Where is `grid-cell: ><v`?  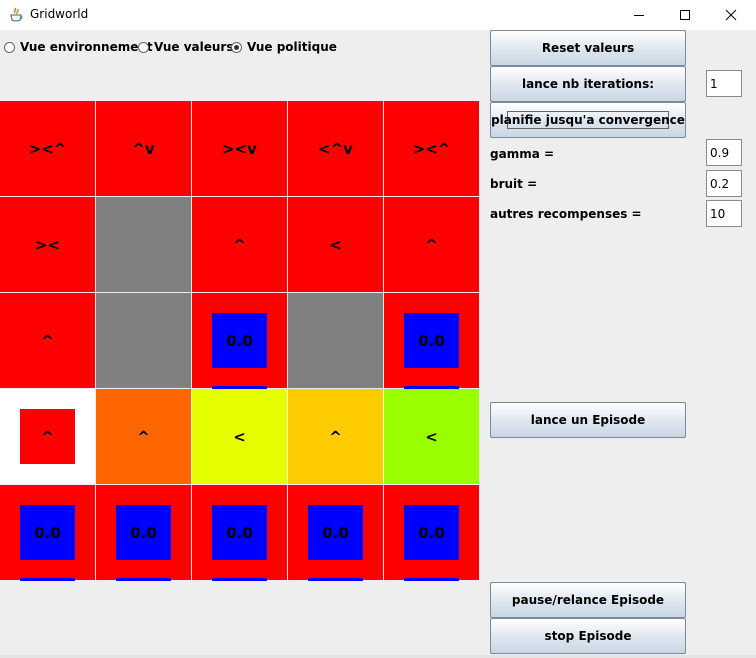
grid-cell: ><v is located at coordinates (239, 148).